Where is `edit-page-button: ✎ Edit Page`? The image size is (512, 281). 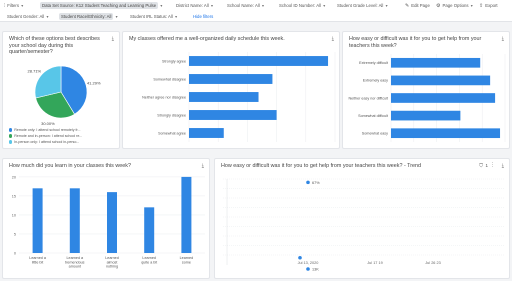
edit-page-button: ✎ Edit Page is located at coordinates (417, 5).